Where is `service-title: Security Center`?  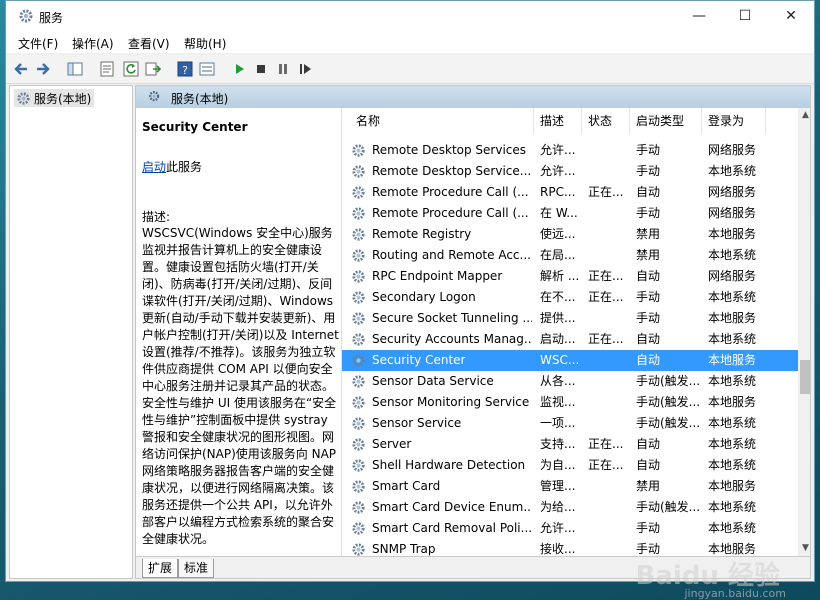
service-title: Security Center is located at coordinates (195, 127).